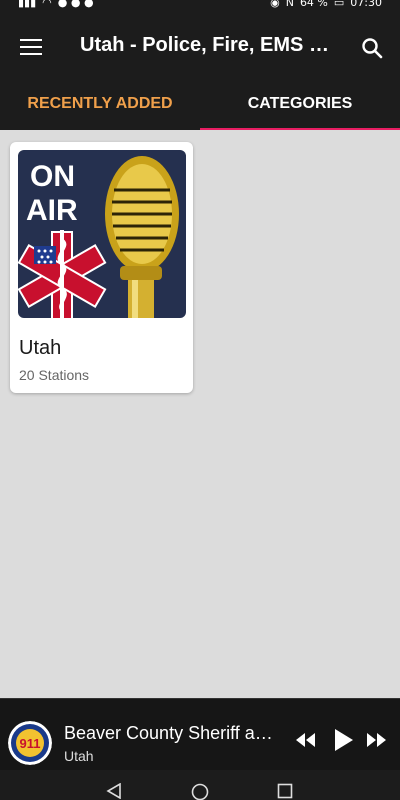 The height and width of the screenshot is (800, 400). What do you see at coordinates (289, 4) in the screenshot?
I see `nfc-icon: N` at bounding box center [289, 4].